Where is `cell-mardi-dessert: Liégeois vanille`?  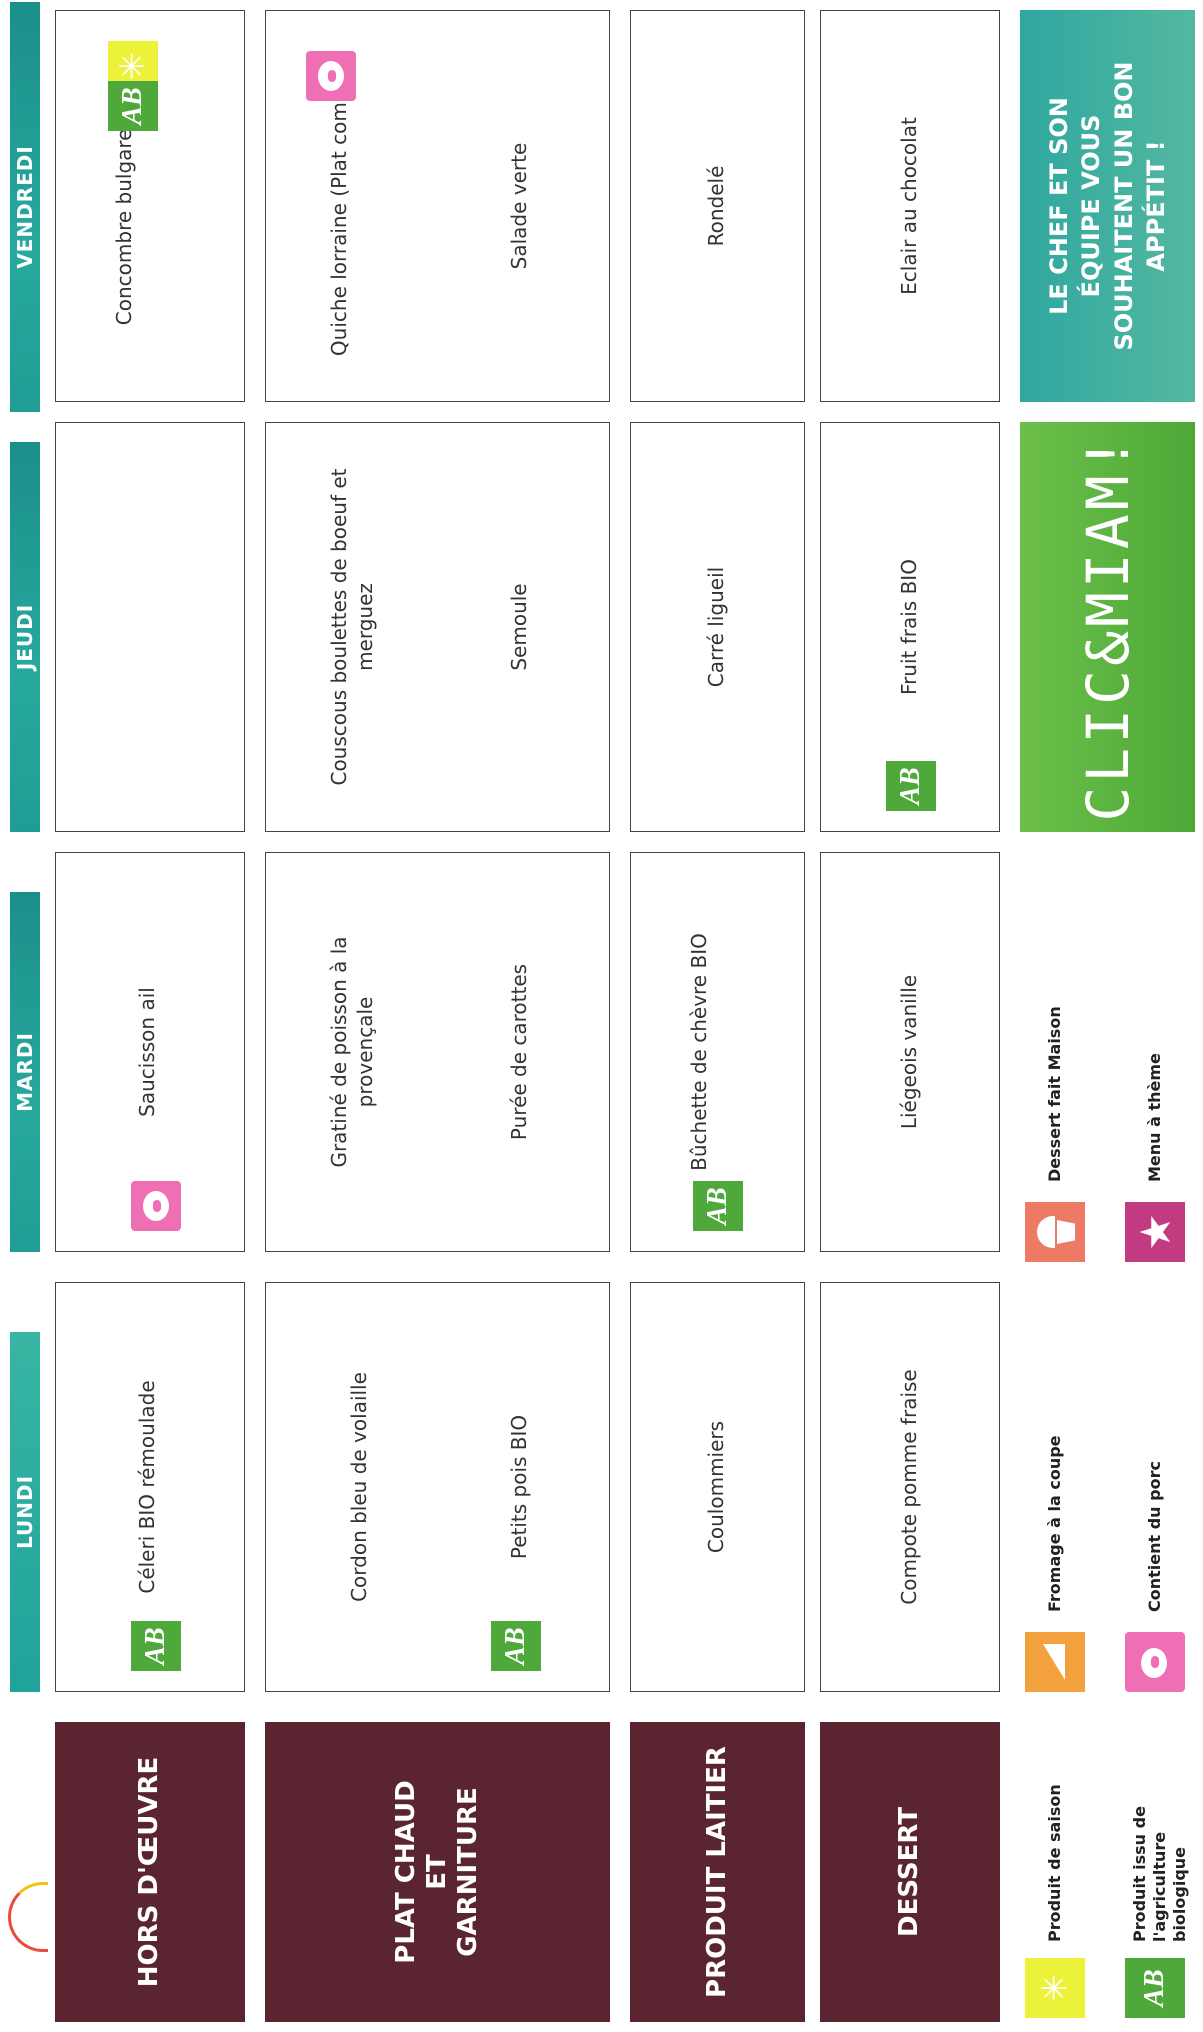
cell-mardi-dessert: Liégeois vanille is located at coordinates (910, 1052).